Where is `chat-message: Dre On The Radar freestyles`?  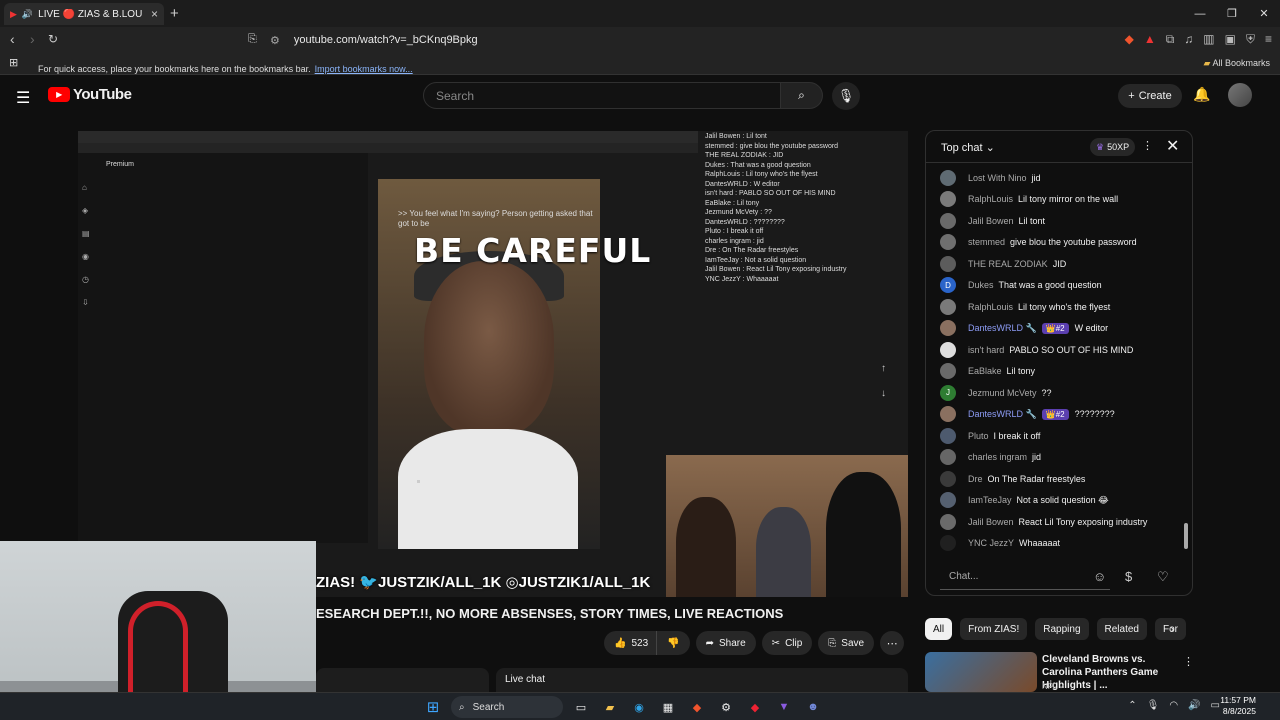
chat-message: Dre On The Radar freestyles is located at coordinates (1060, 479).